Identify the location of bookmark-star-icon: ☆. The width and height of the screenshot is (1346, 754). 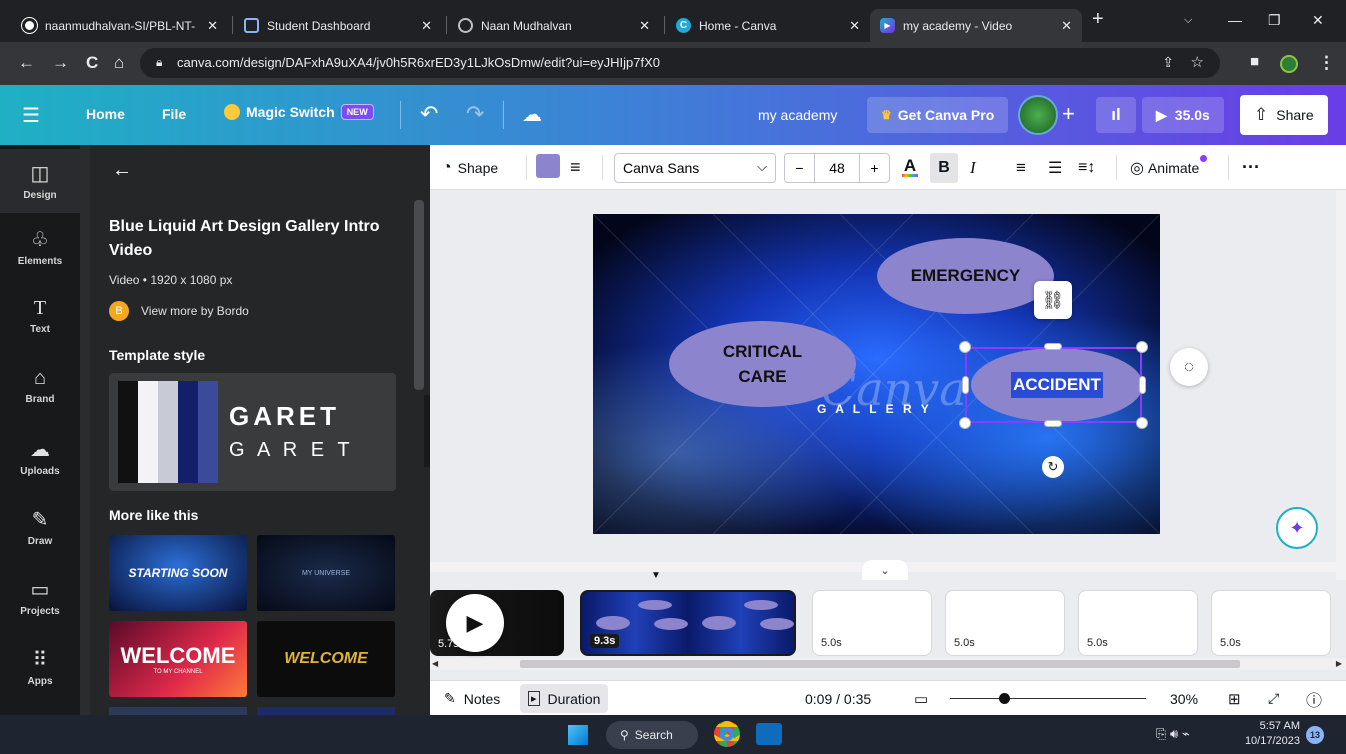
(1197, 62).